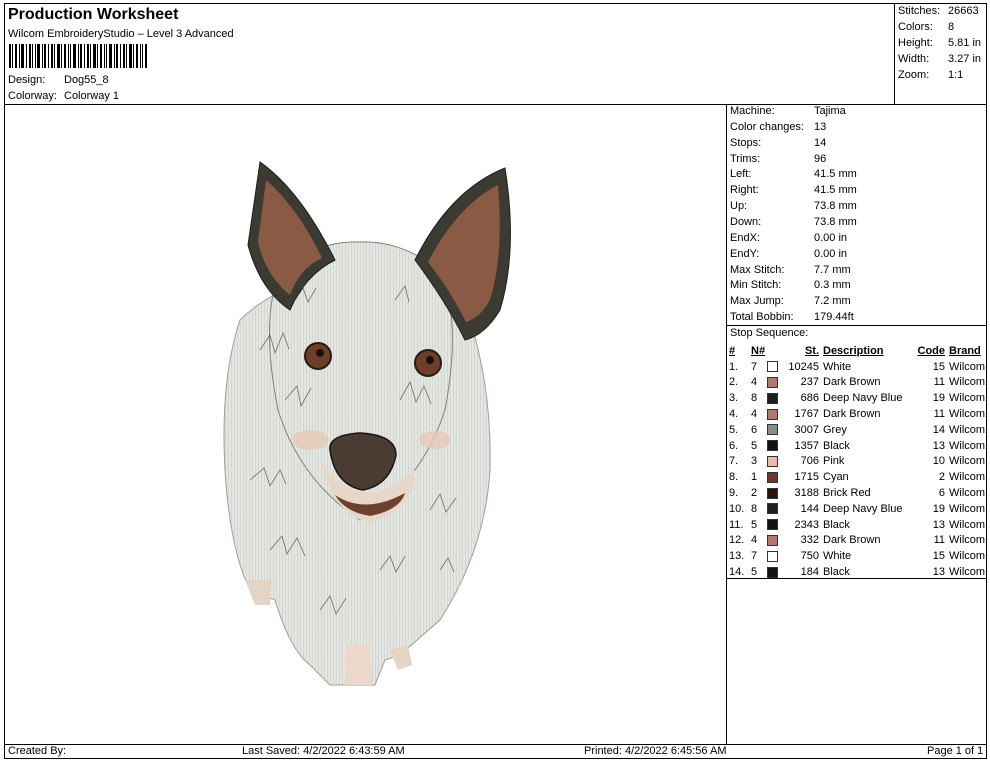 This screenshot has width=990, height=762. Describe the element at coordinates (955, 751) in the screenshot. I see `page-number: Page 1 of 1` at that location.